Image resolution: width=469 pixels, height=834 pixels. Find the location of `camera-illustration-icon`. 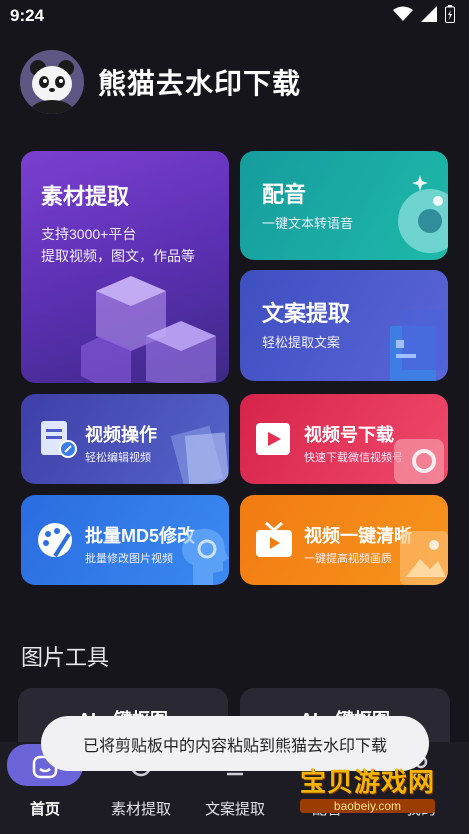

camera-illustration-icon is located at coordinates (419, 456).